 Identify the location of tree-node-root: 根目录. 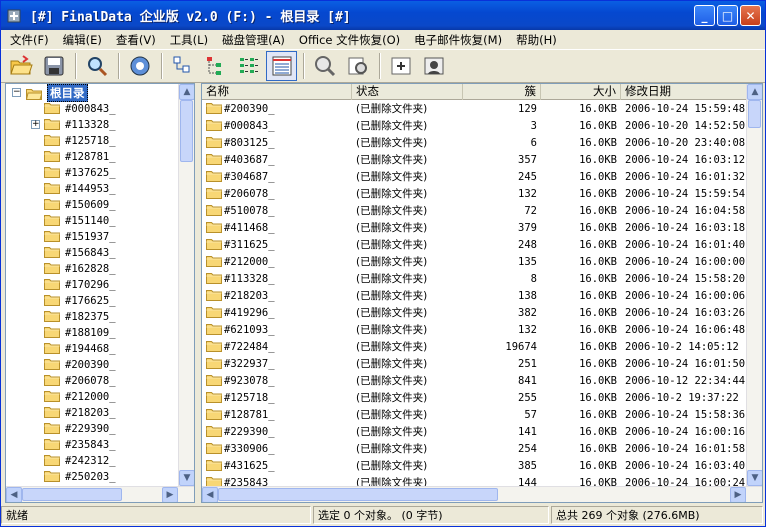
(57, 93).